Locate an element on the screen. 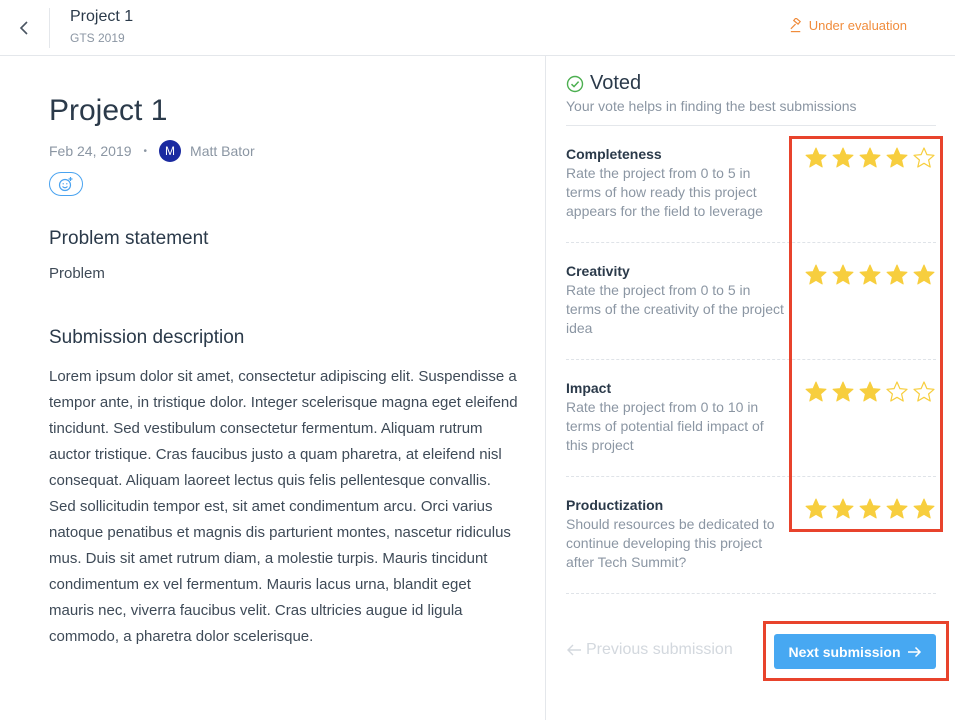 Image resolution: width=955 pixels, height=720 pixels. next-label: Next submission is located at coordinates (844, 651).